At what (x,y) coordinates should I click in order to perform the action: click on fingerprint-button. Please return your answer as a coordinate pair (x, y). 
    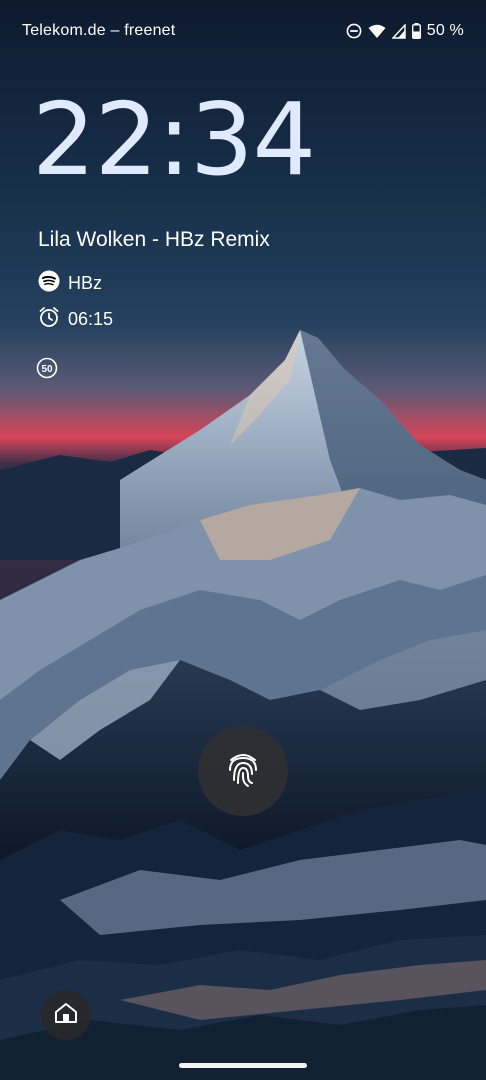
    Looking at the image, I should click on (243, 771).